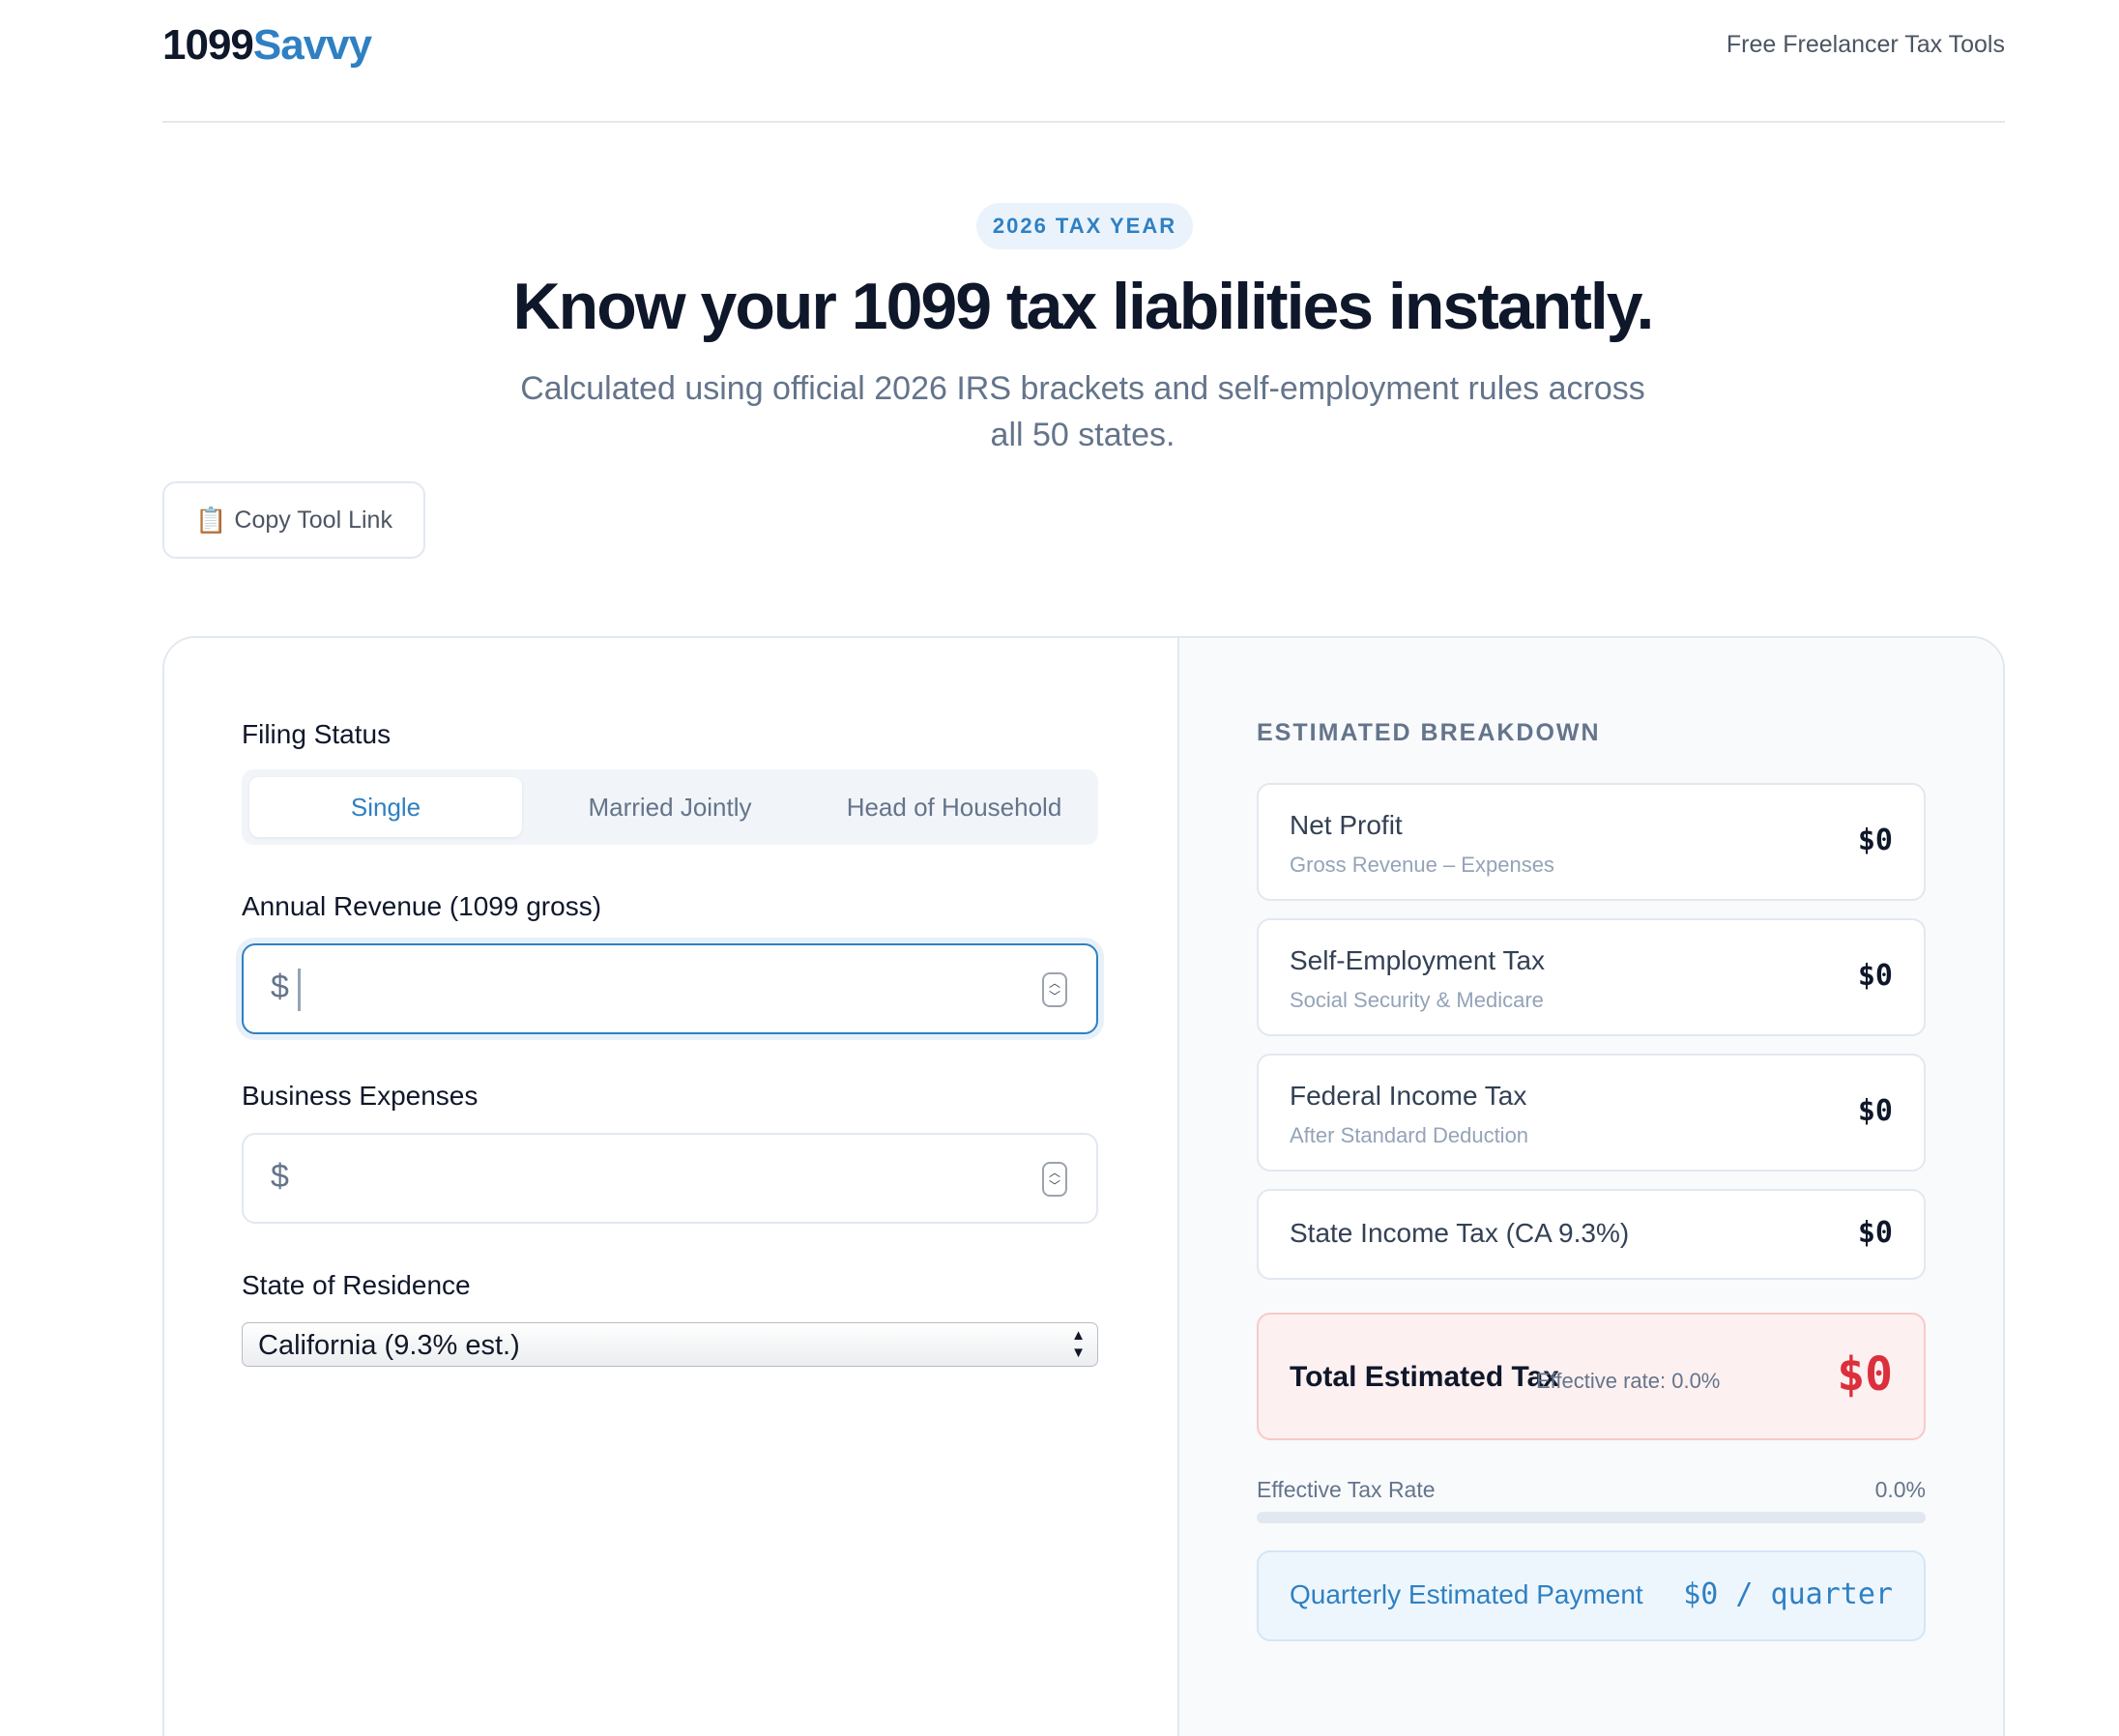 This screenshot has height=1736, width=2119. I want to click on row-subtitle: After Standard Deduction, so click(1409, 1135).